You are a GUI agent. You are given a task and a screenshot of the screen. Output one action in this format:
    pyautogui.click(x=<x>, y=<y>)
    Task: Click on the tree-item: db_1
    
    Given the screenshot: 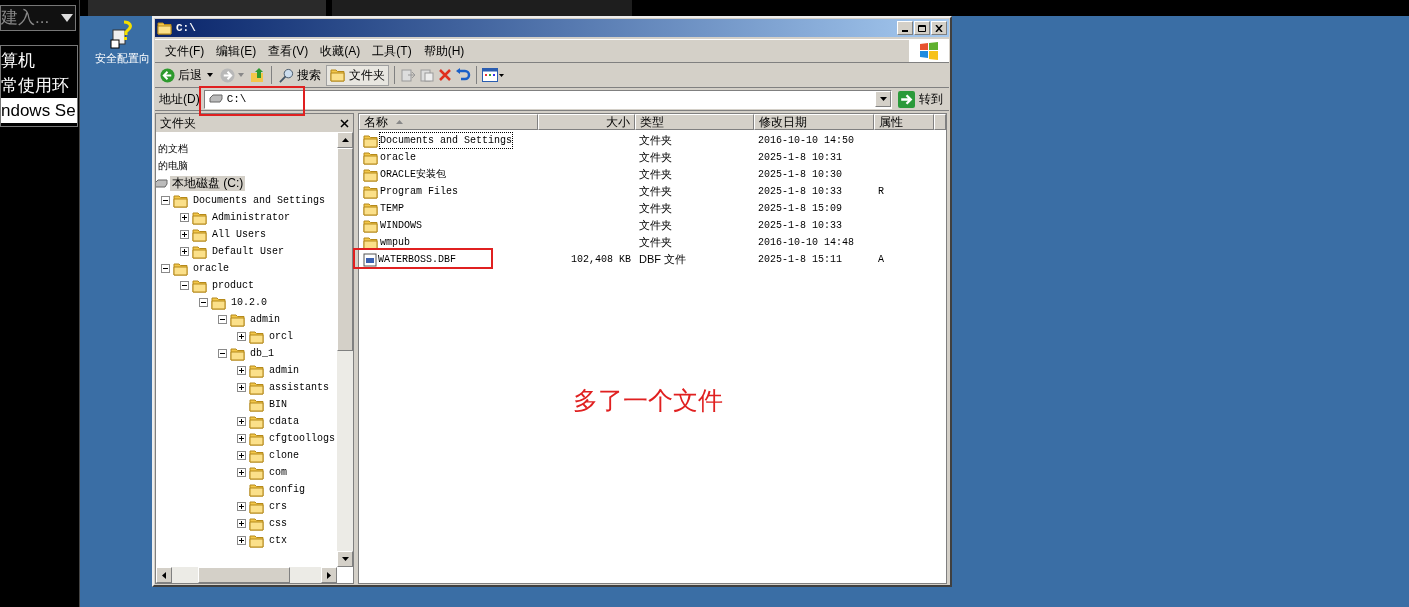 What is the action you would take?
    pyautogui.click(x=262, y=353)
    